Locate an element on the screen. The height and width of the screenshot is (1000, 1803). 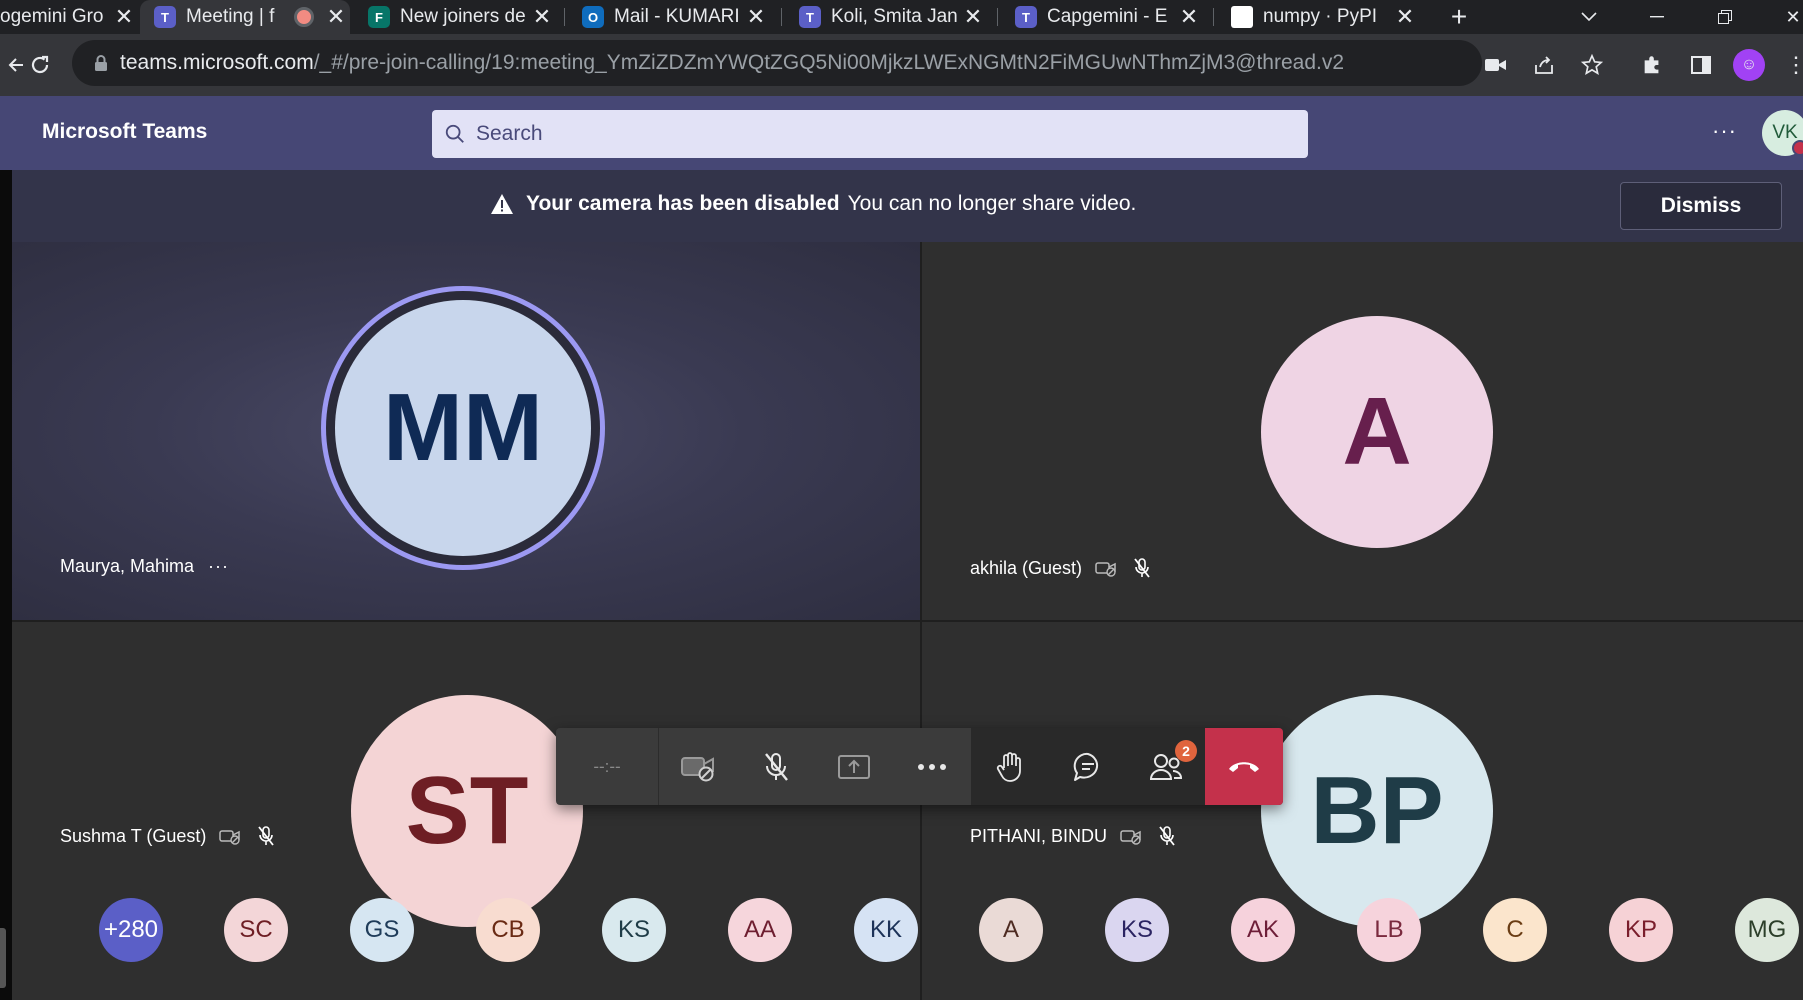
reload-button is located at coordinates (40, 65).